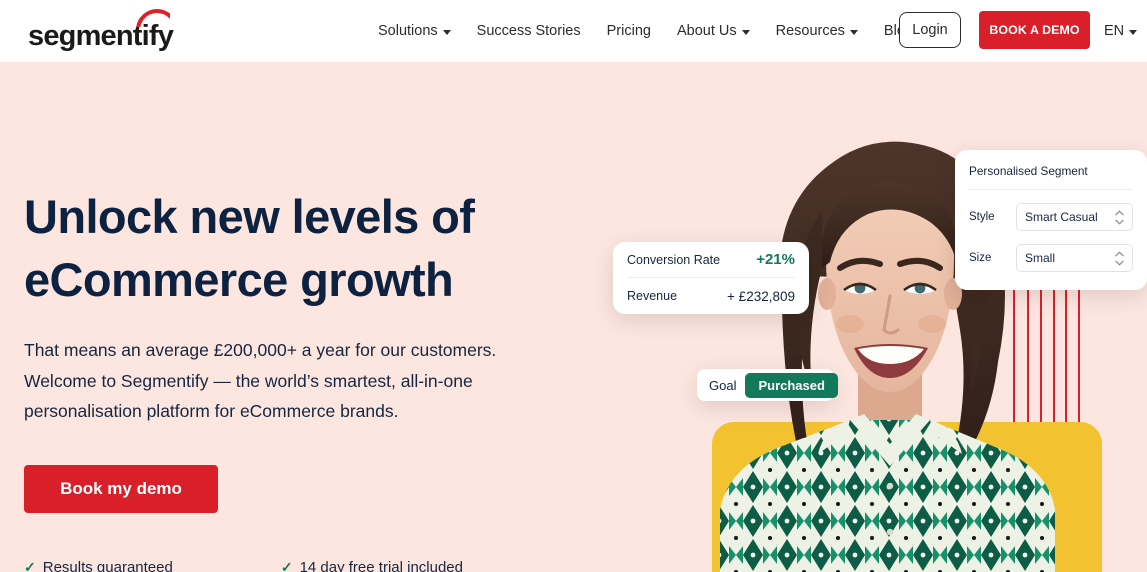 The height and width of the screenshot is (572, 1147). What do you see at coordinates (810, 31) in the screenshot?
I see `nav-label: Resources` at bounding box center [810, 31].